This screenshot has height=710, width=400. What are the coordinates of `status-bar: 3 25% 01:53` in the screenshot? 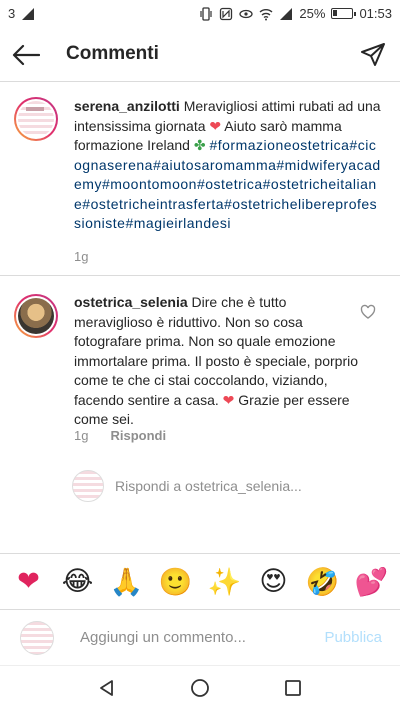 It's located at (200, 14).